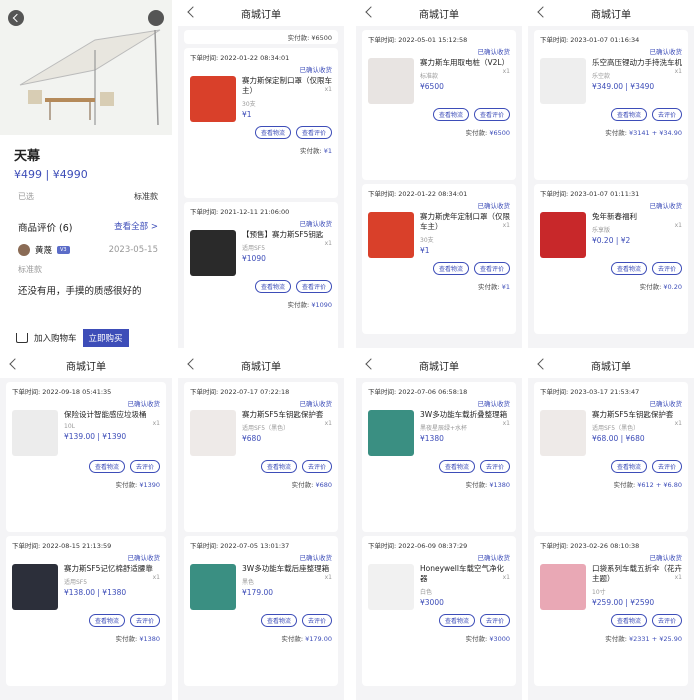 The width and height of the screenshot is (700, 700). Describe the element at coordinates (108, 568) in the screenshot. I see `product-name: 赛力斯SF5记忆棉舒适腰靠` at that location.